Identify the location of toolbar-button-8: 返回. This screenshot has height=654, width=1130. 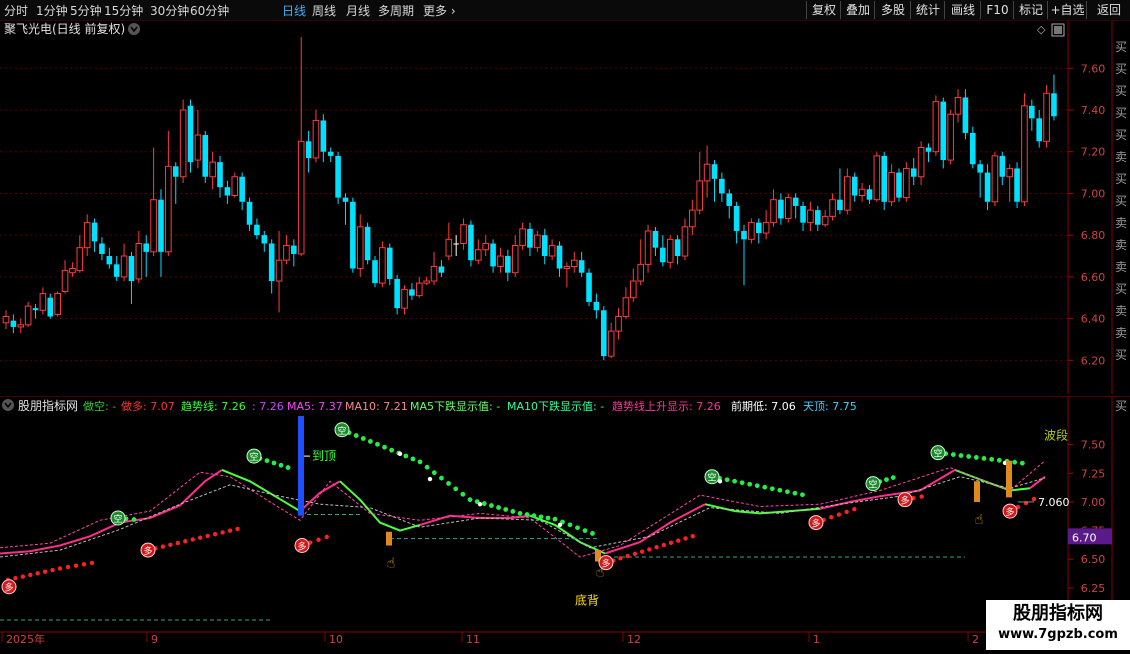
(1108, 10).